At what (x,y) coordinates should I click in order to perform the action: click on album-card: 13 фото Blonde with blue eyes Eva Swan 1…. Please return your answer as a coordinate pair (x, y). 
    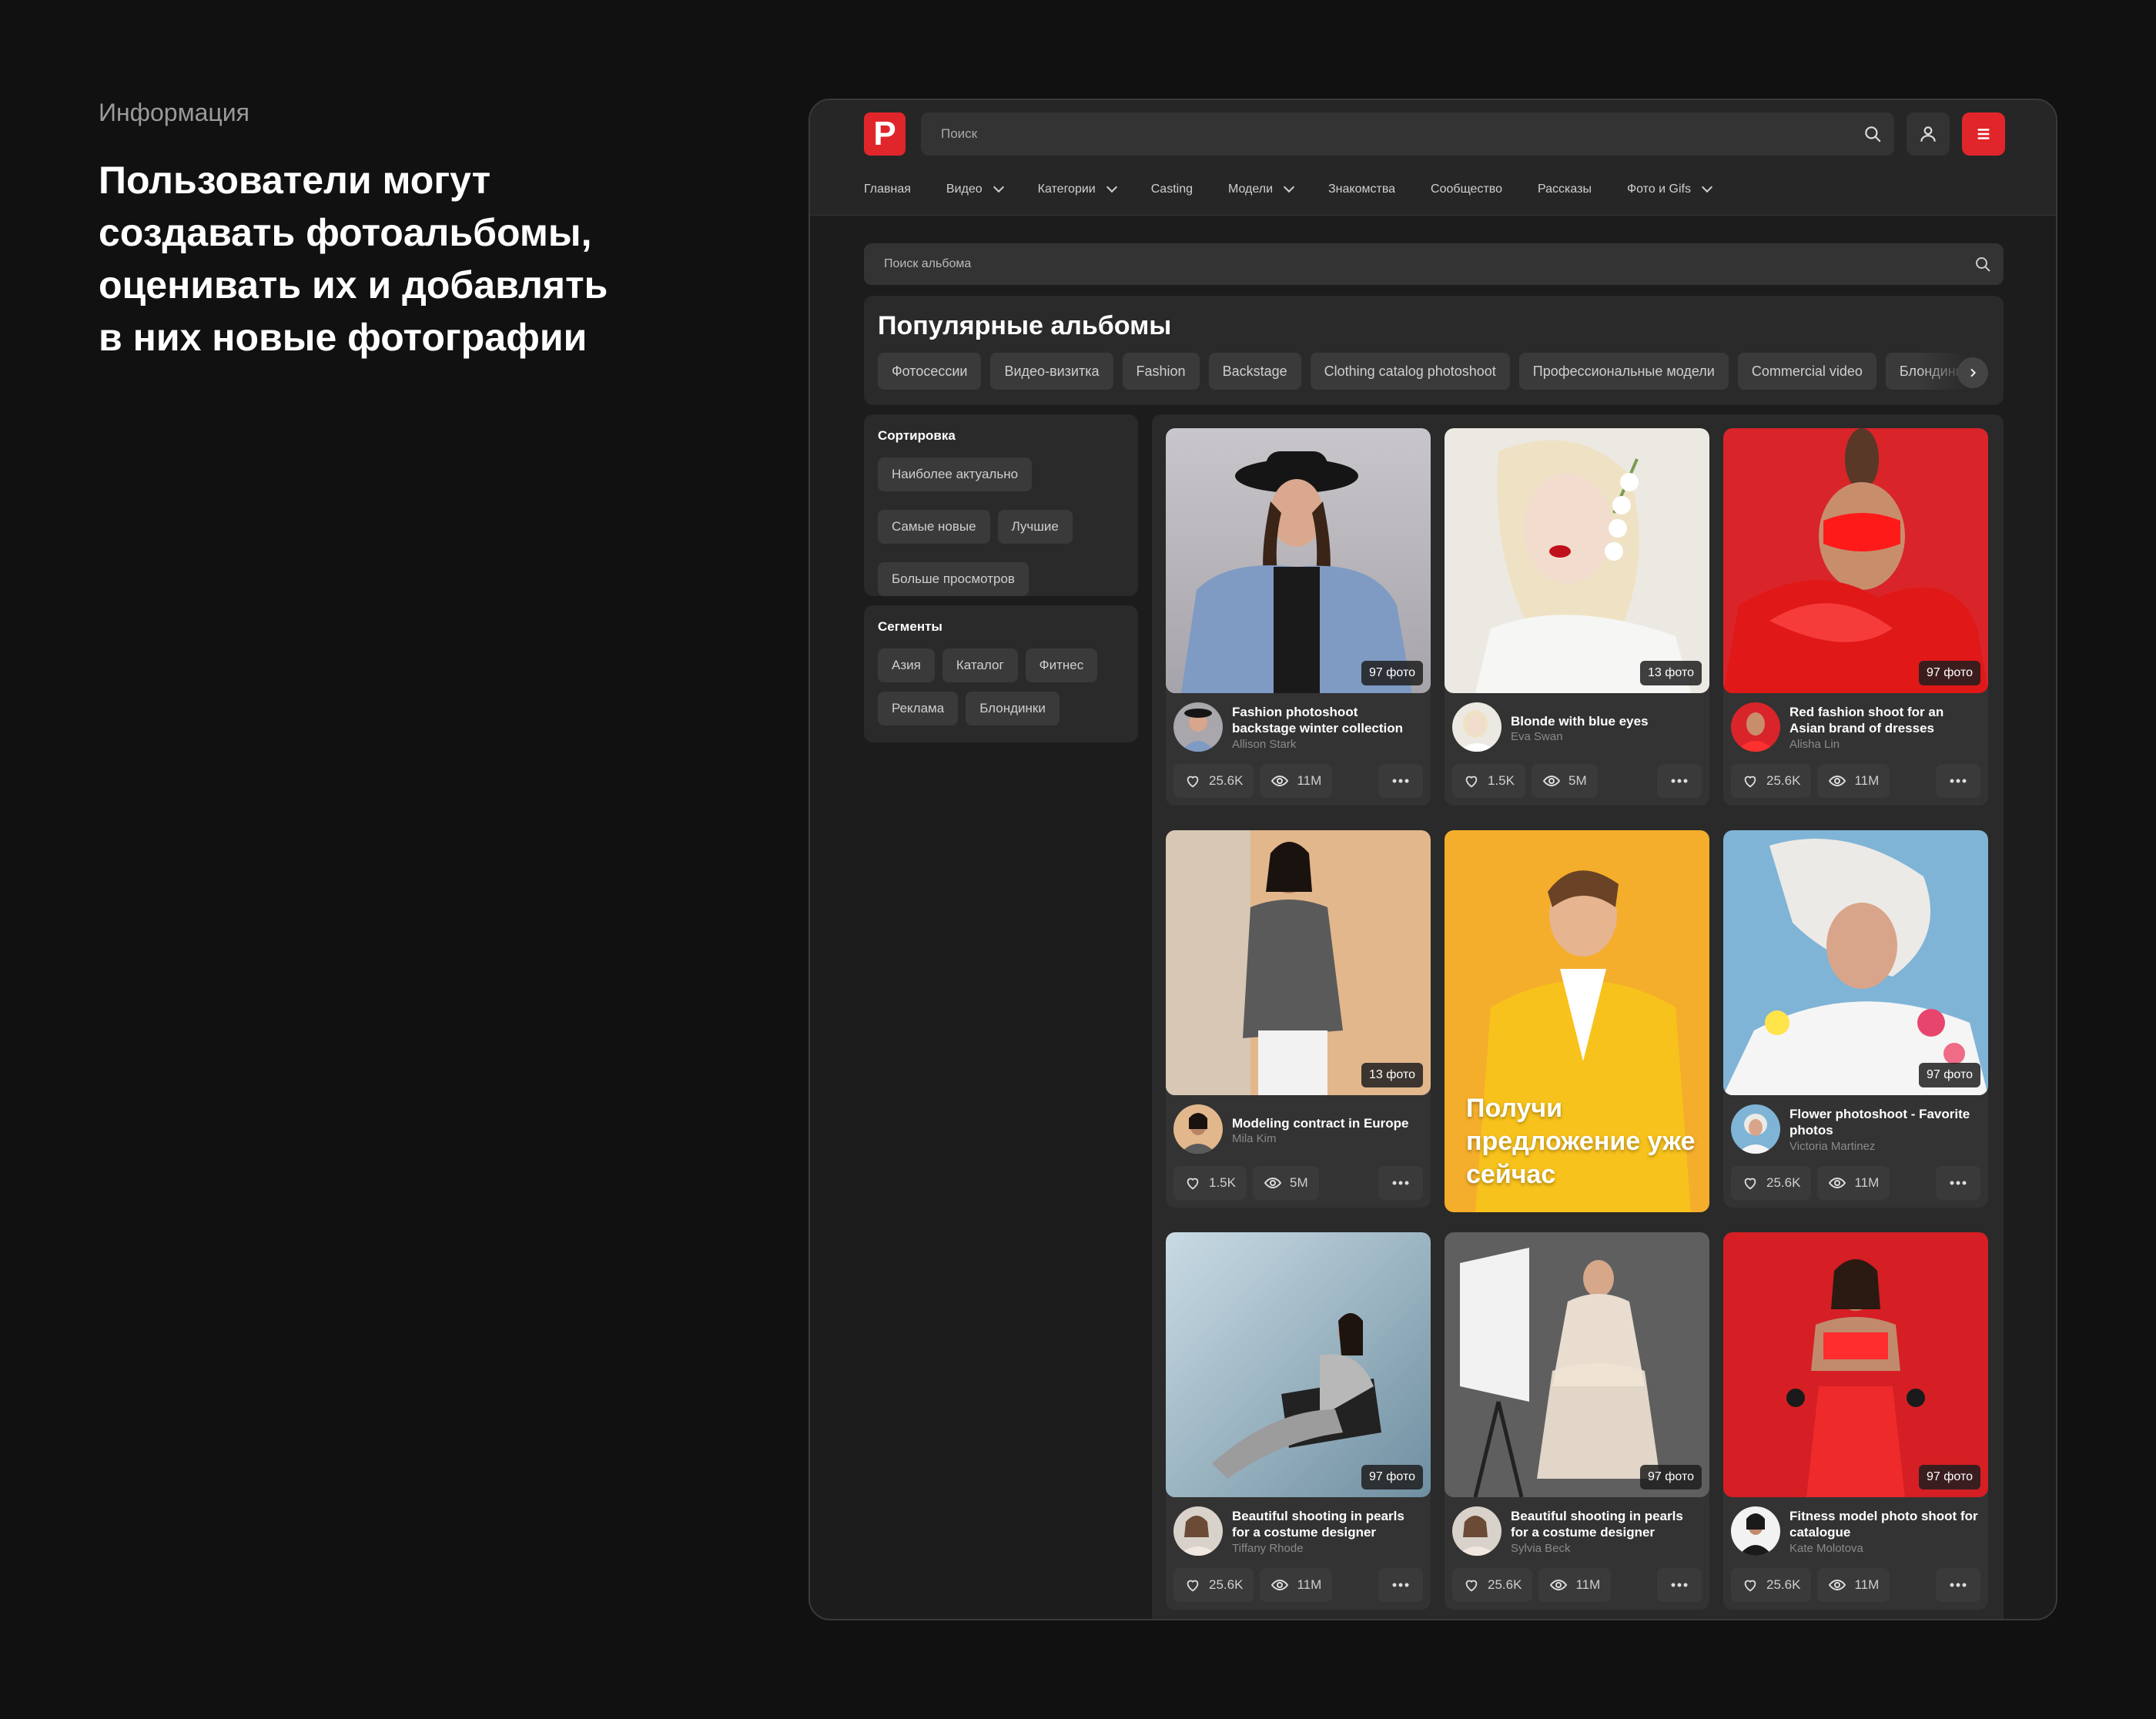
    Looking at the image, I should click on (1577, 617).